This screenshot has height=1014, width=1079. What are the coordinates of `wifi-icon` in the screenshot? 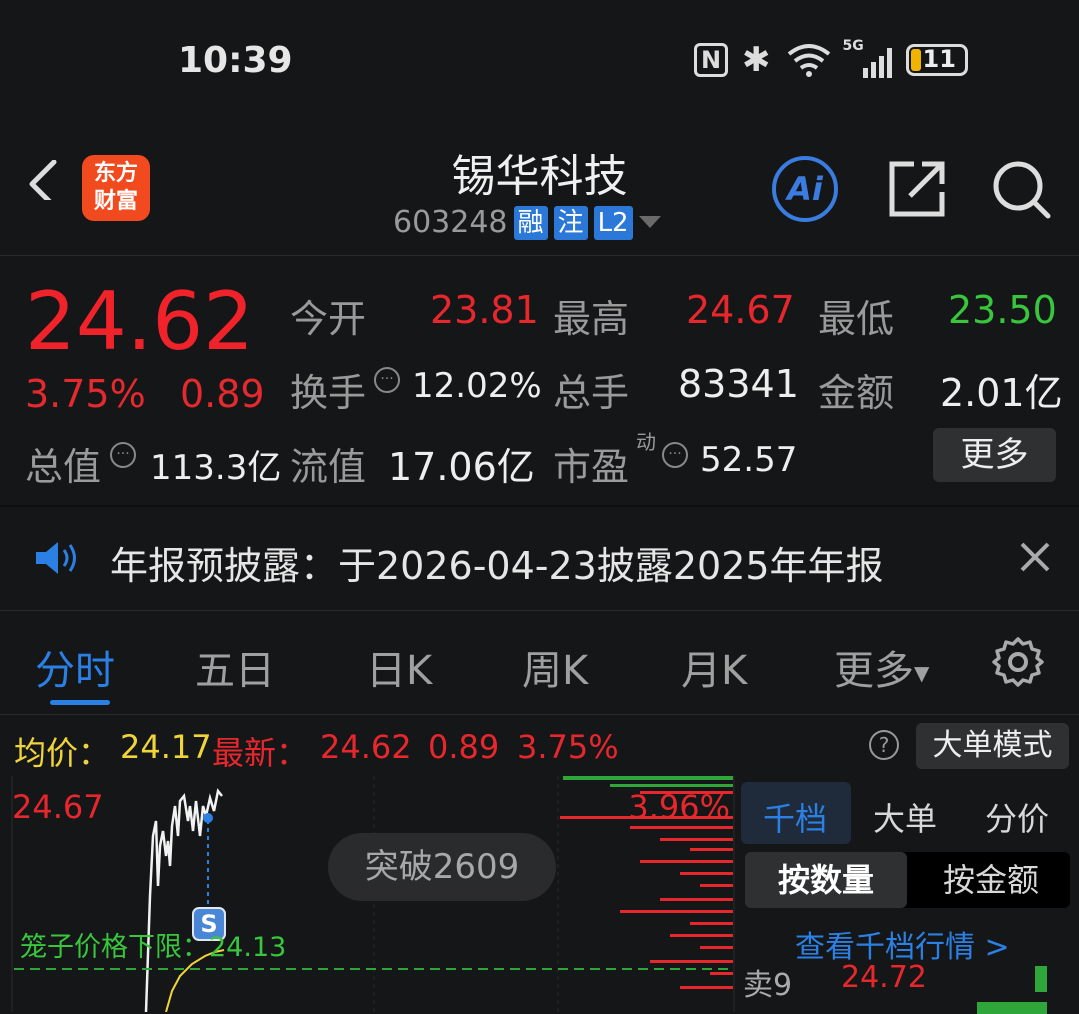 It's located at (808, 60).